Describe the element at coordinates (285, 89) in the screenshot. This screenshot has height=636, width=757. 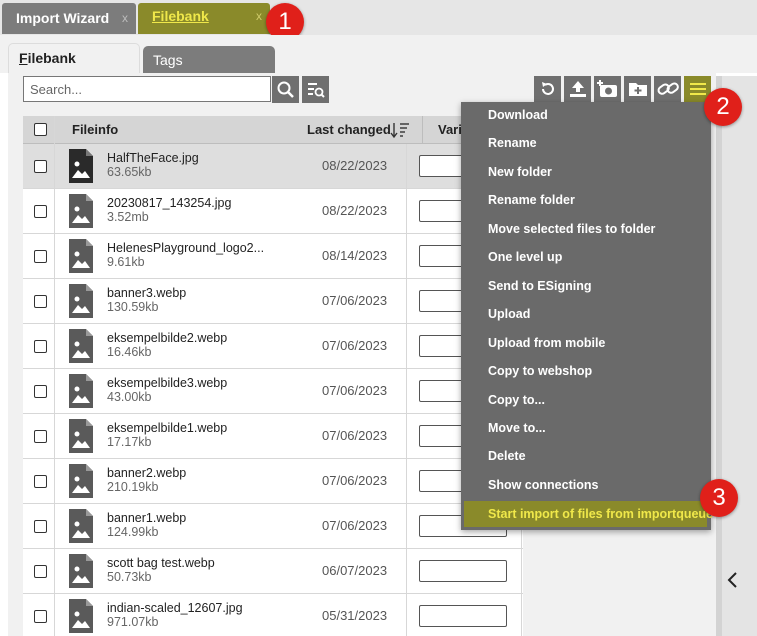
I see `search-button` at that location.